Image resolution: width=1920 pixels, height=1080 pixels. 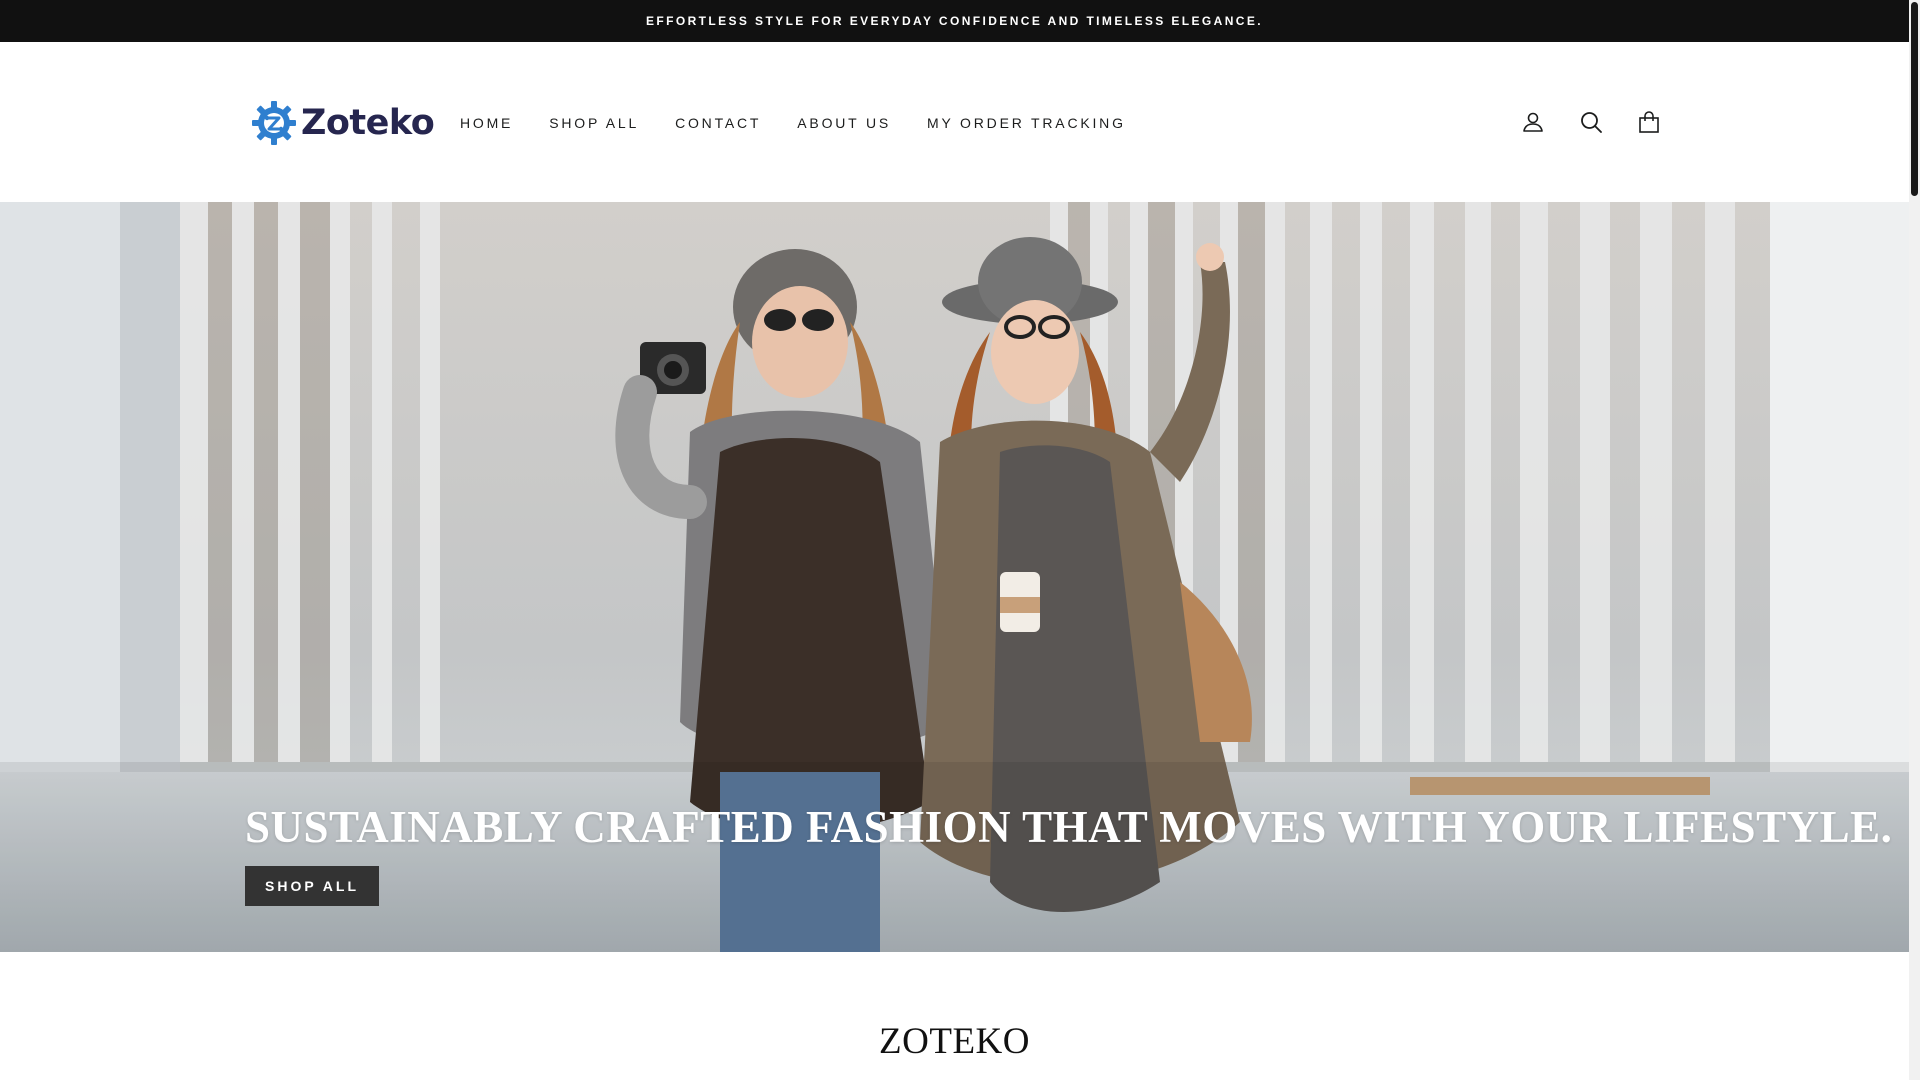 I want to click on nav-shop-all: SHOP ALL, so click(x=594, y=123).